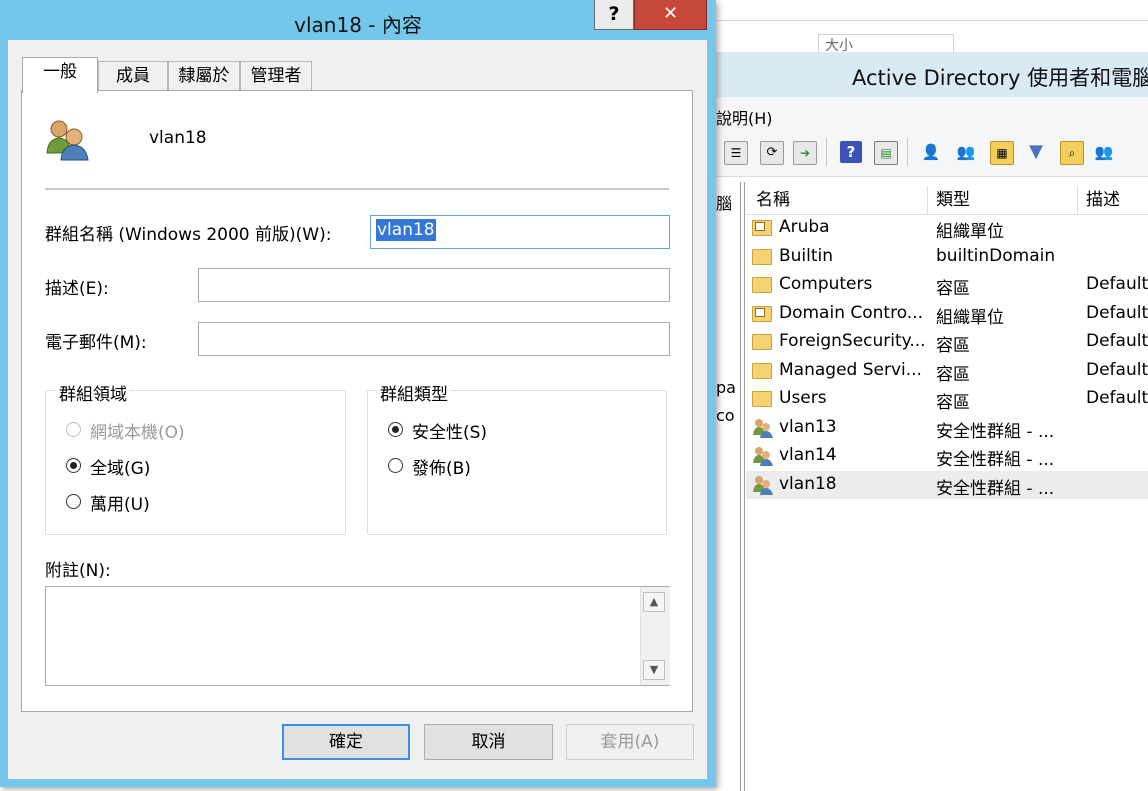 The height and width of the screenshot is (791, 1148). I want to click on scope-global-label: 全域(G), so click(120, 466).